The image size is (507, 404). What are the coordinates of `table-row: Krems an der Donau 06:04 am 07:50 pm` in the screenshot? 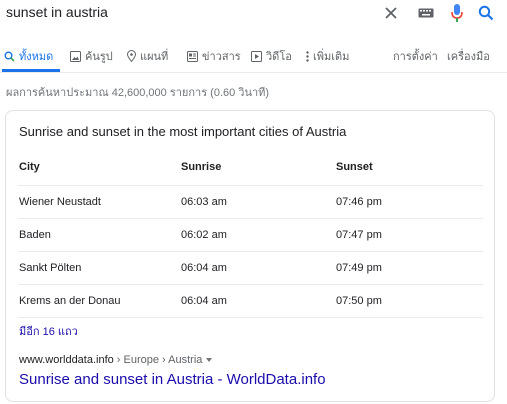 It's located at (250, 301).